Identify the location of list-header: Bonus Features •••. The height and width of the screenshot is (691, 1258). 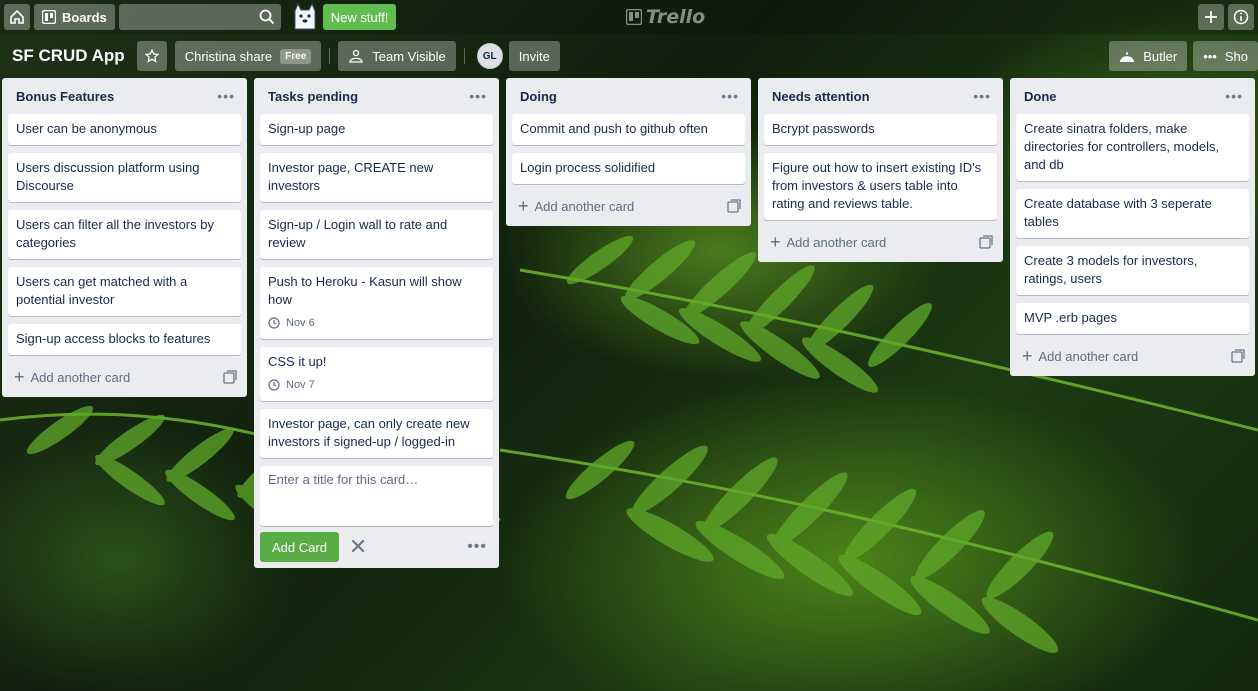
(124, 96).